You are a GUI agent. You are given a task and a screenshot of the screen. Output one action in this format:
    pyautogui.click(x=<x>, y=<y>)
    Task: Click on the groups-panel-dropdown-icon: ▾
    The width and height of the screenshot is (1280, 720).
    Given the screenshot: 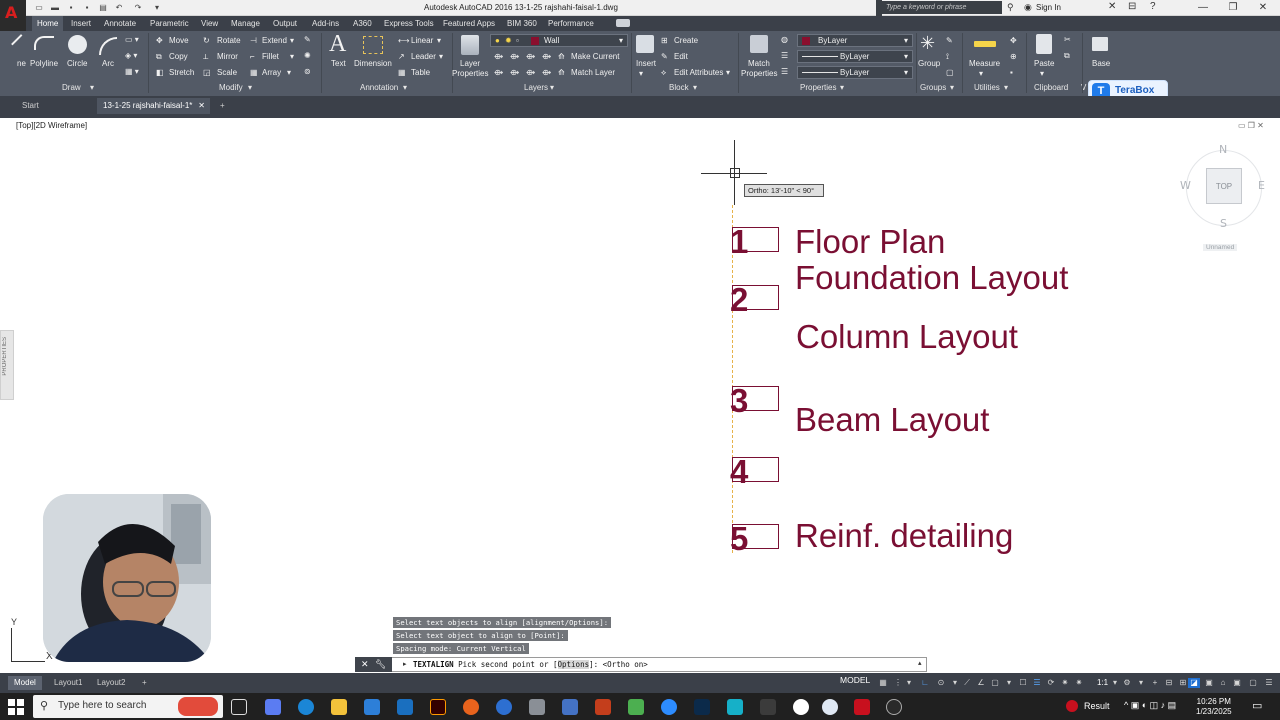 What is the action you would take?
    pyautogui.click(x=952, y=87)
    